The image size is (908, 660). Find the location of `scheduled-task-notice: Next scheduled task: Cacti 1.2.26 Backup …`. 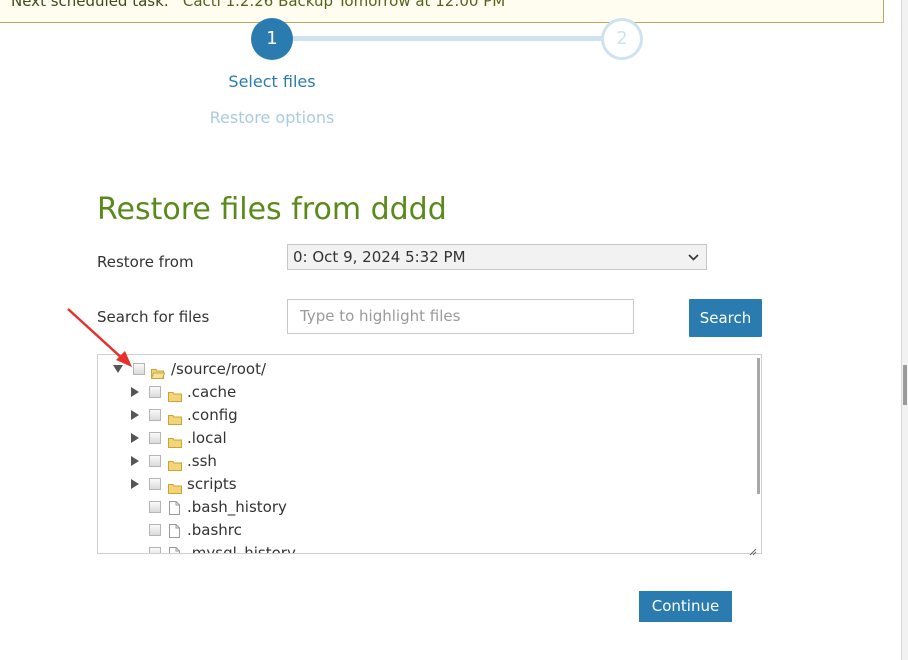

scheduled-task-notice: Next scheduled task: Cacti 1.2.26 Backup … is located at coordinates (442, 11).